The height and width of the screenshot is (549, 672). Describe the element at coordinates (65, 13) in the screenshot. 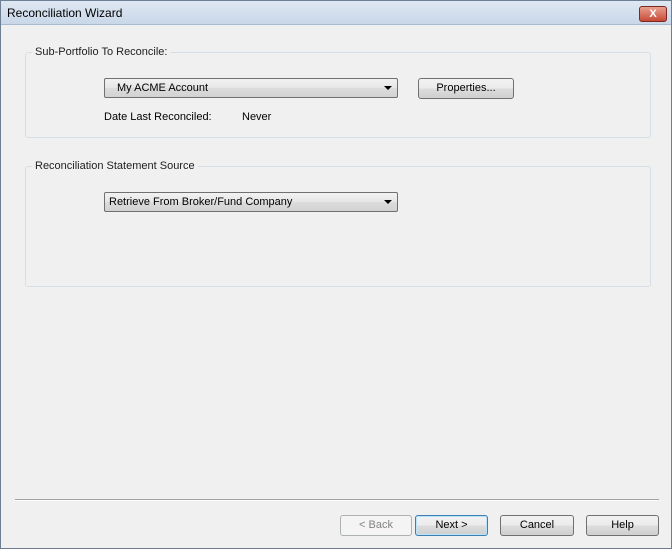

I see `window-title: Reconciliation Wizard` at that location.